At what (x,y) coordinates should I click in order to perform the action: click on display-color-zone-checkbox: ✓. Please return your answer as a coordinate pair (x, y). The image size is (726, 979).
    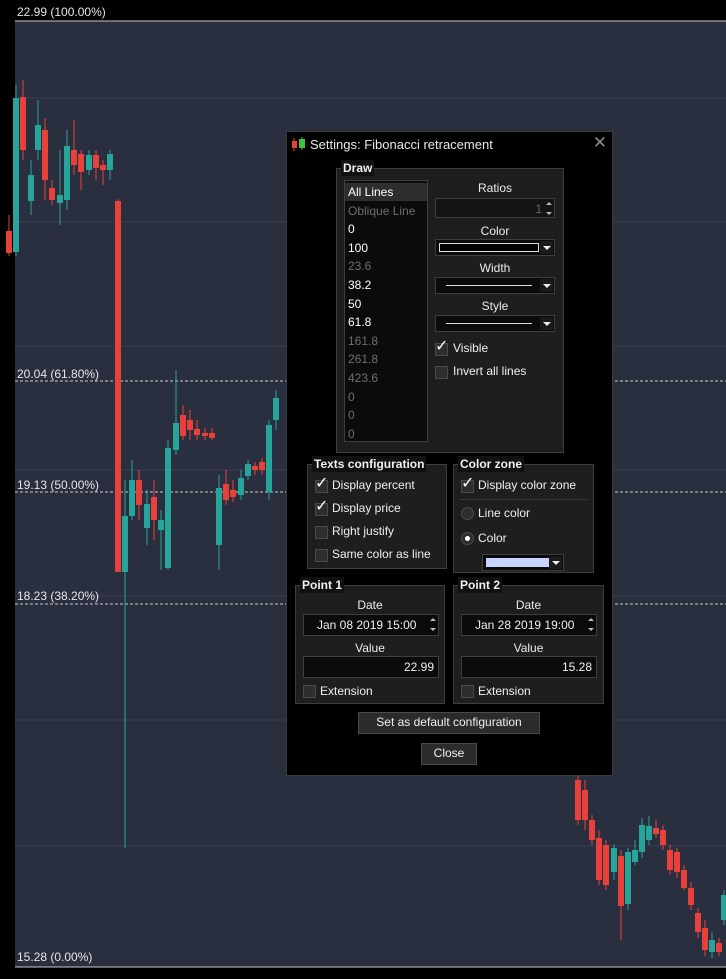
    Looking at the image, I should click on (467, 484).